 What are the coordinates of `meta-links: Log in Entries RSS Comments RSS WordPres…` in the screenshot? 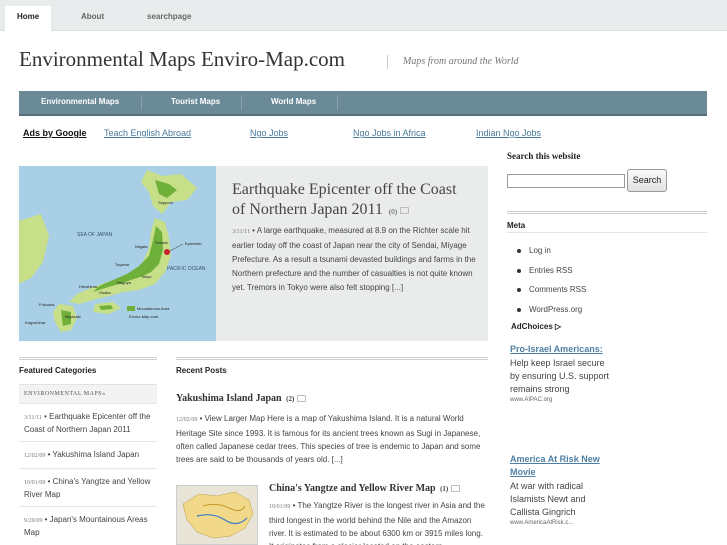 It's located at (551, 284).